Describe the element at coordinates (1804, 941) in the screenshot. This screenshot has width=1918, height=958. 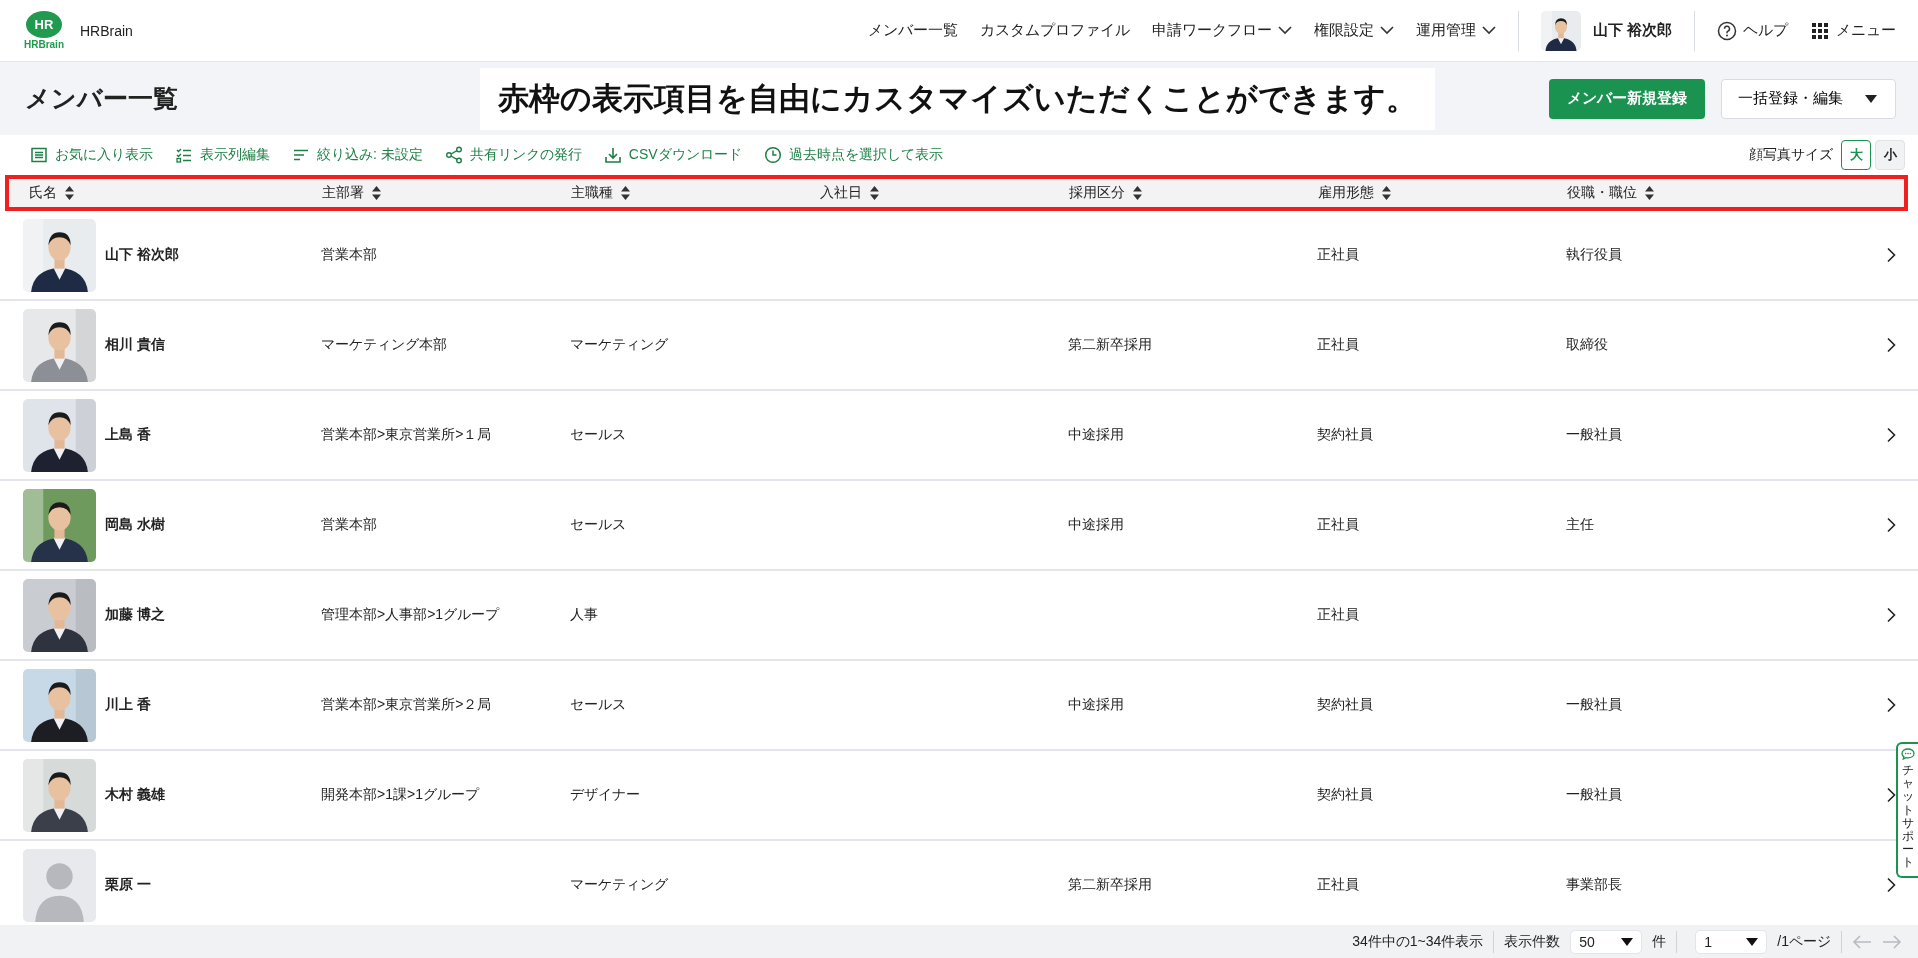
I see `page-total: /1ページ` at that location.